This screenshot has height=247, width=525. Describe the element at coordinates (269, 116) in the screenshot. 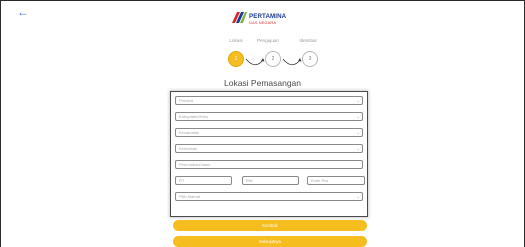

I see `kabupaten-select: Kabupaten/Kota ⌄` at that location.